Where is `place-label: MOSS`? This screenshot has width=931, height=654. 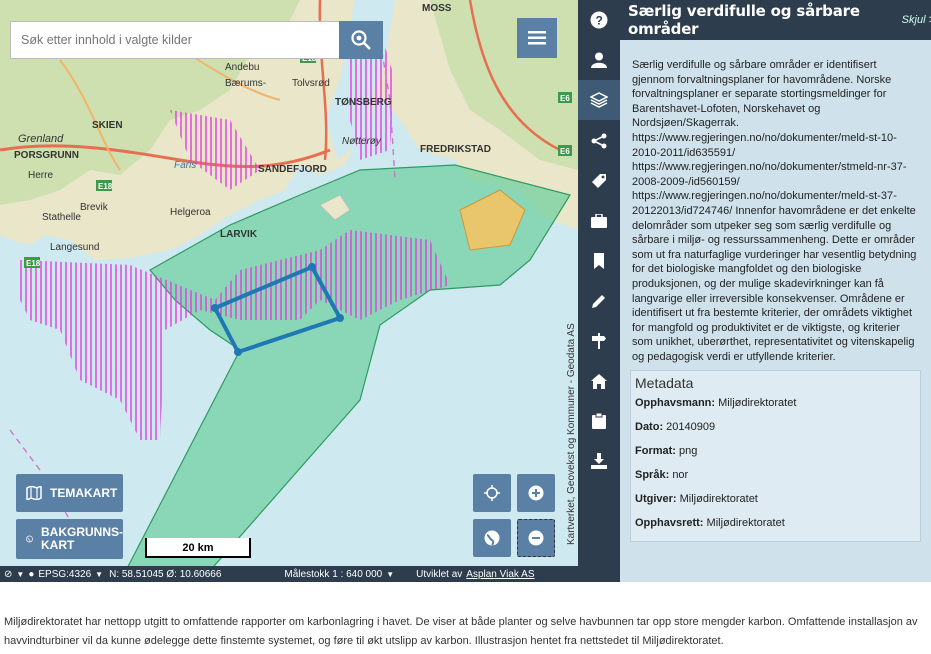 place-label: MOSS is located at coordinates (437, 8).